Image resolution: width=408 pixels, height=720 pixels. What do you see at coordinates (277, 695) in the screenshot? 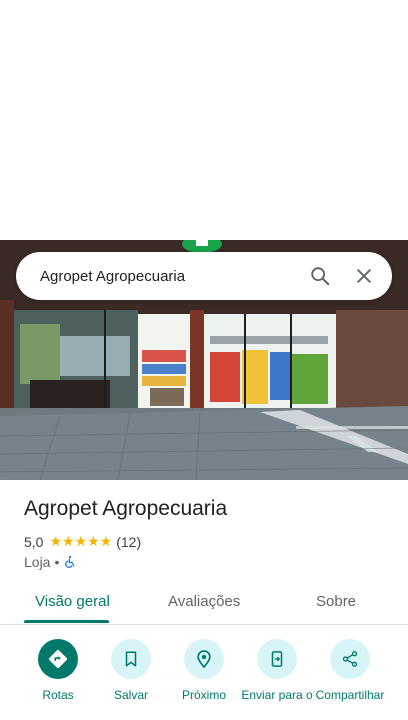
I see `send-to-phone-label: Enviar para o` at bounding box center [277, 695].